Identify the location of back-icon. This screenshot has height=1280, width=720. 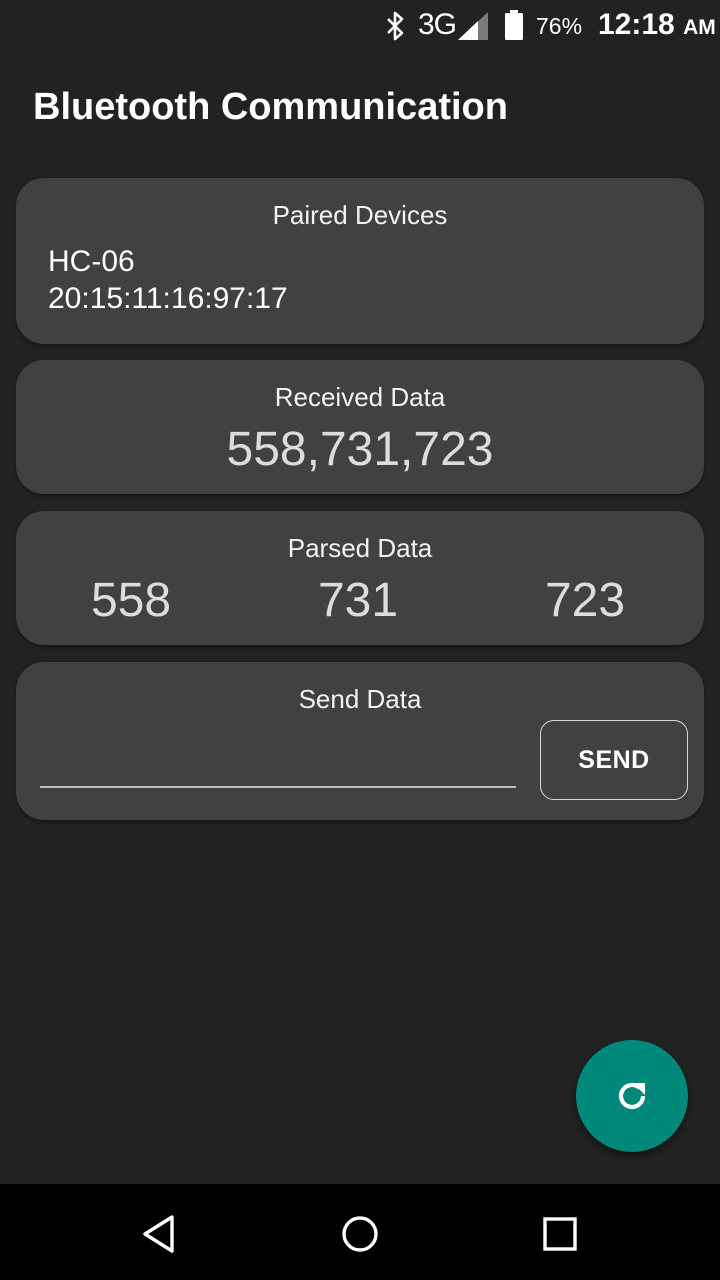
(160, 1234).